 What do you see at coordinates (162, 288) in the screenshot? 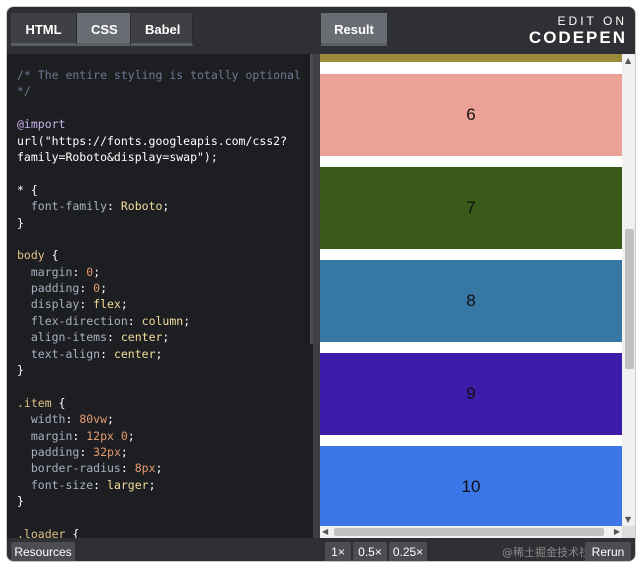
I see `code-line: padding: 0;` at bounding box center [162, 288].